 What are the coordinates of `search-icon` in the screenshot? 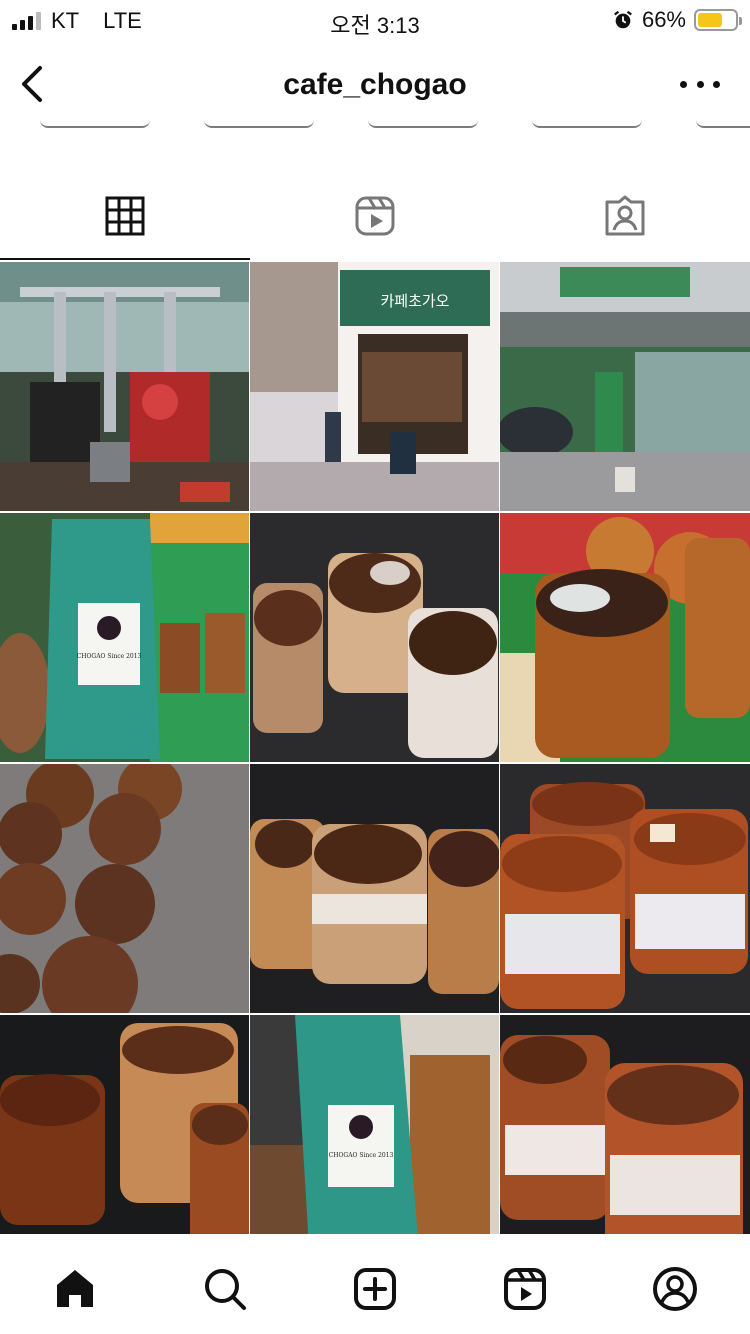 It's located at (225, 1289).